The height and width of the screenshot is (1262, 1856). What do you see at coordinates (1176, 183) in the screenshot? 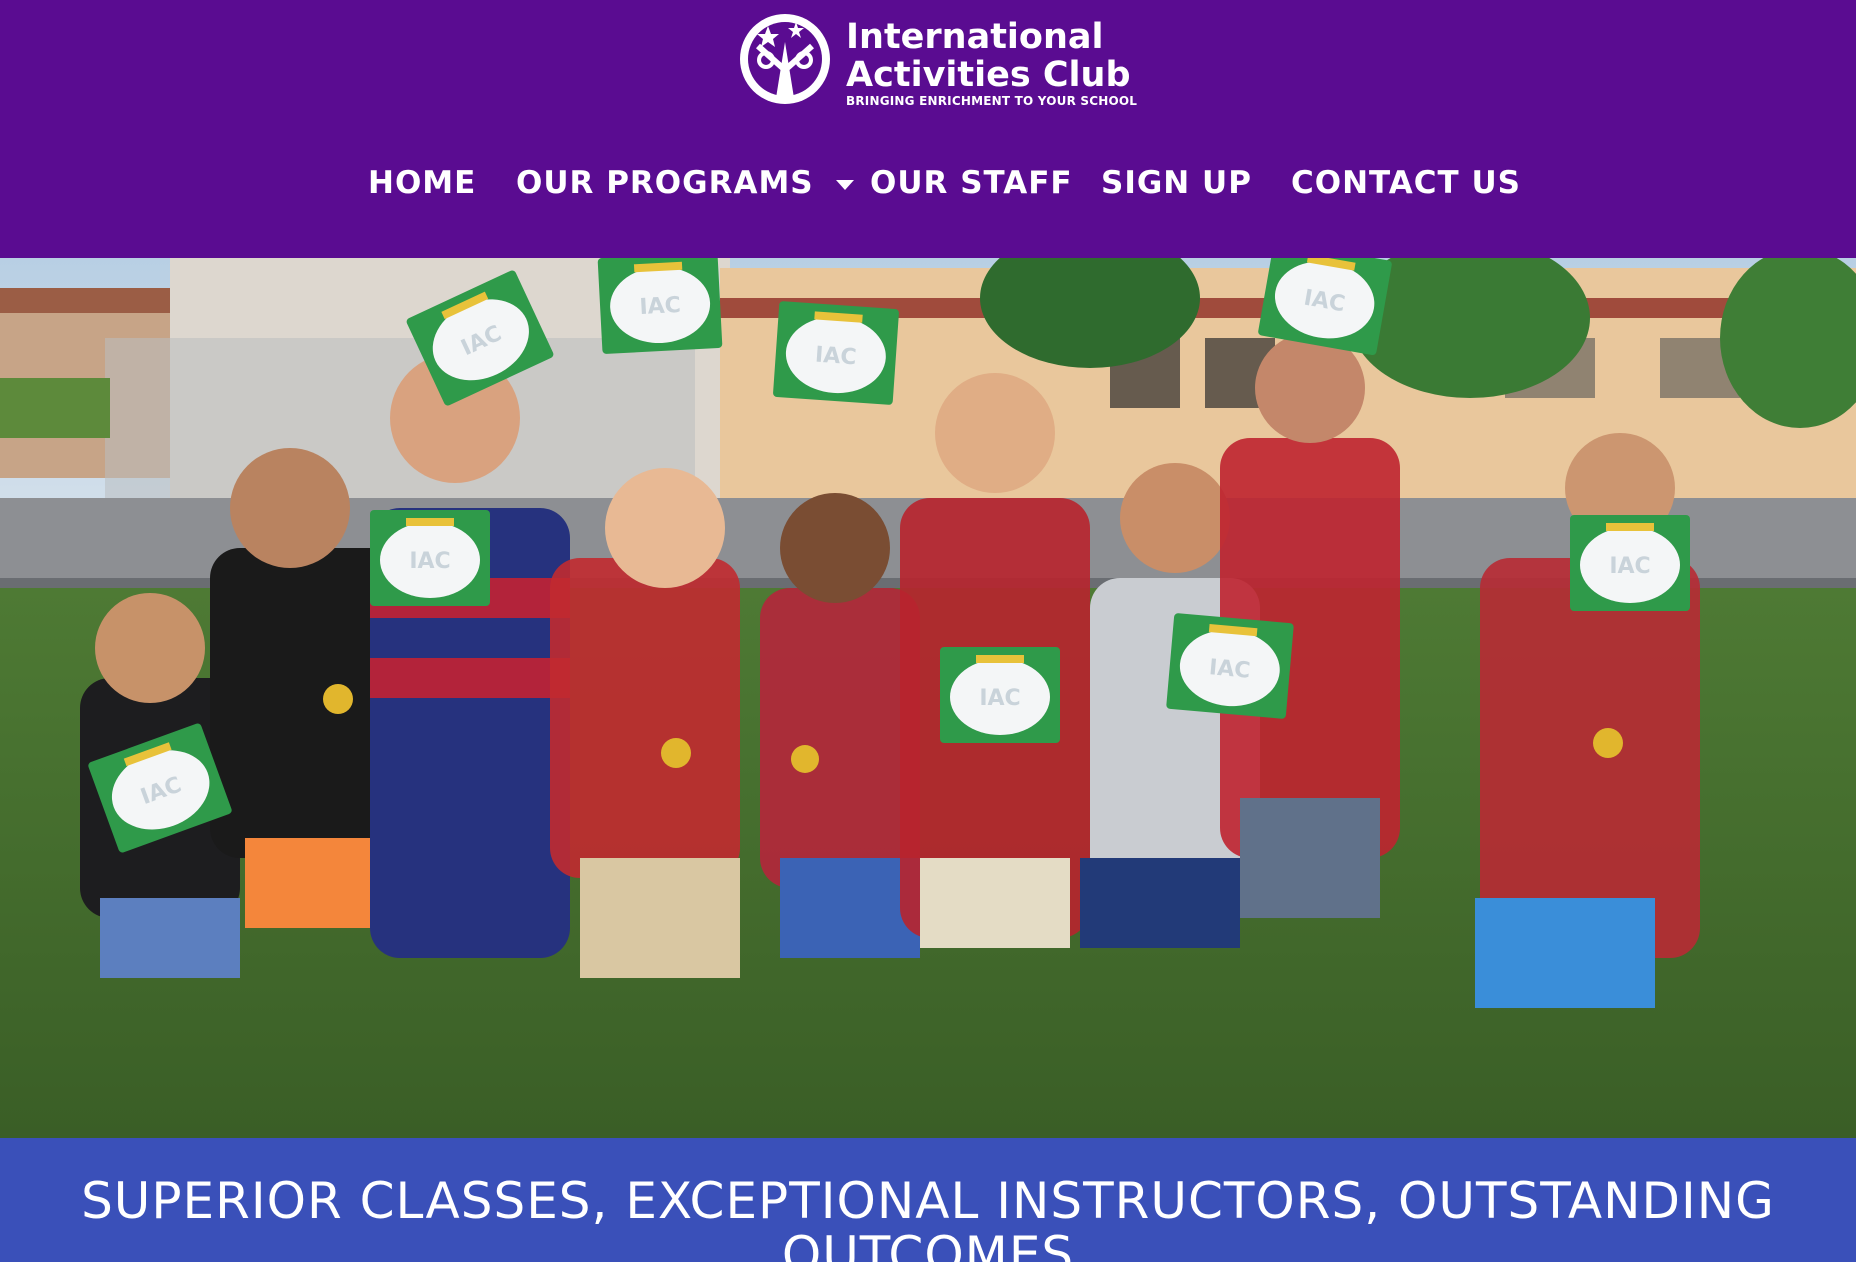
I see `nav-sign-up: SIGN UP` at bounding box center [1176, 183].